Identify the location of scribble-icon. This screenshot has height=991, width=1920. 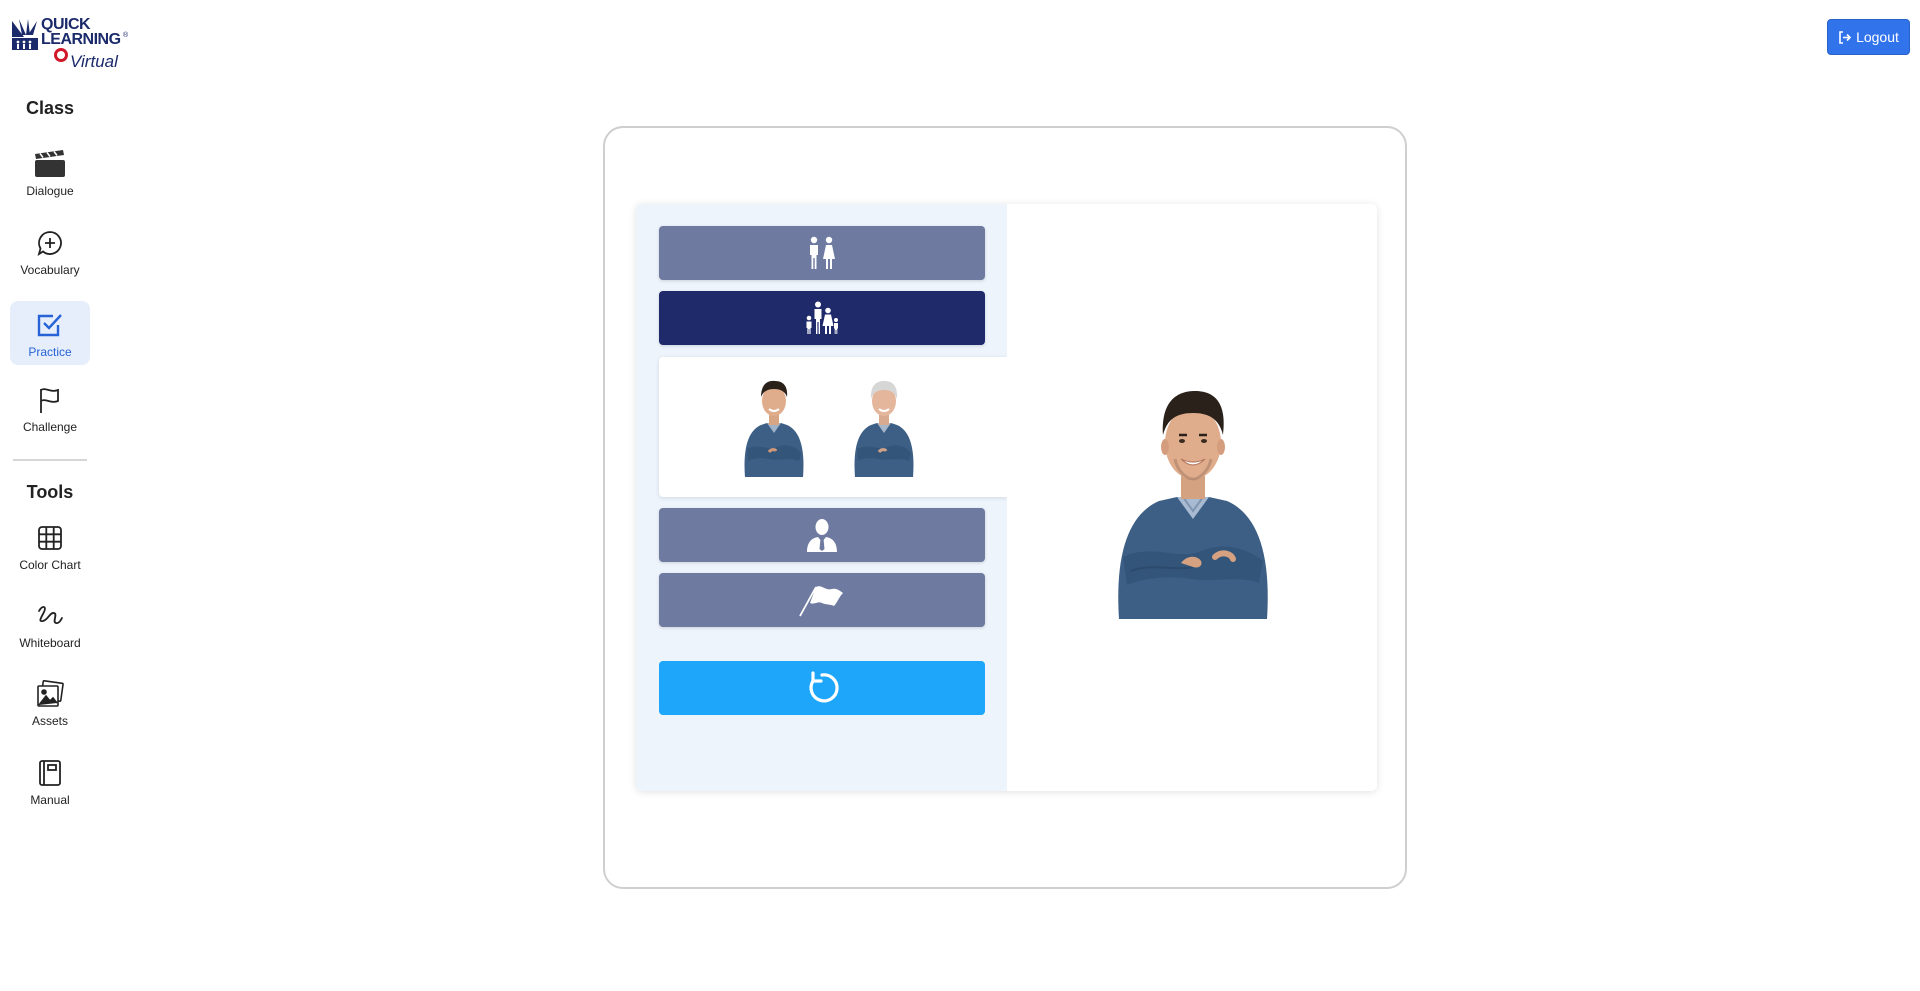
(50, 616).